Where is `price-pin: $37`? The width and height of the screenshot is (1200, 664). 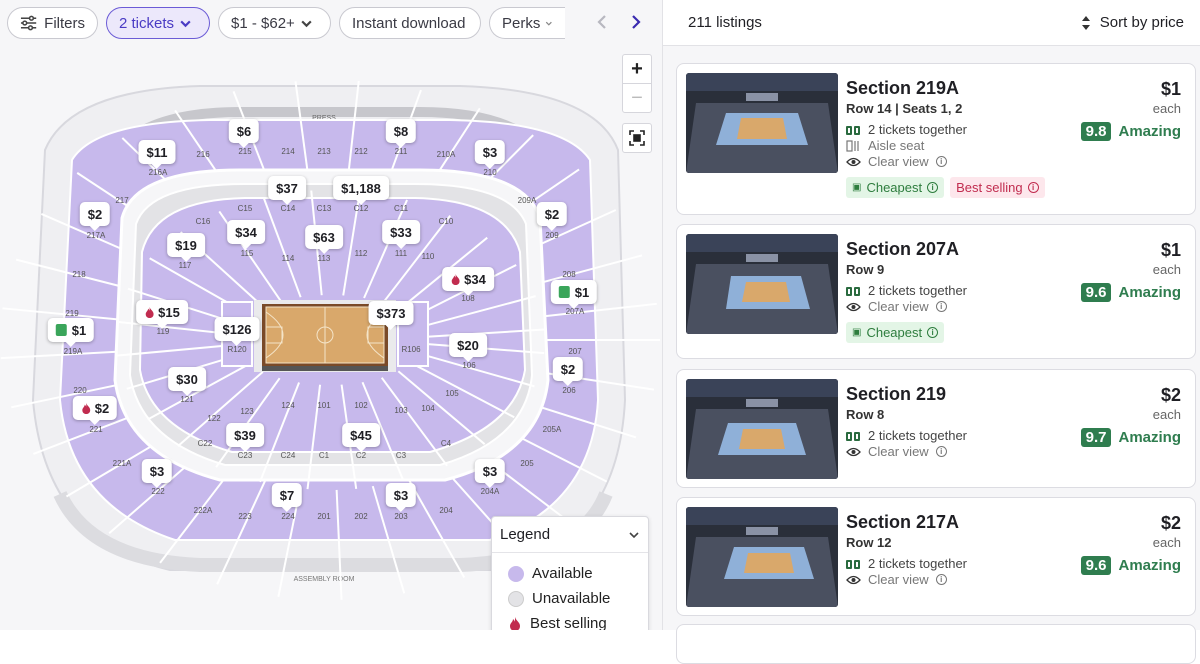 price-pin: $37 is located at coordinates (287, 190).